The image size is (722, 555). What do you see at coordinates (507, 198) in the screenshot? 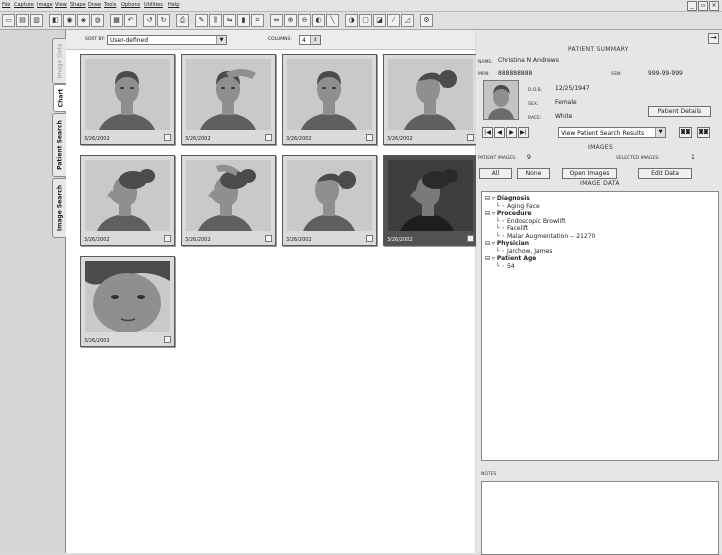
I see `tree-category: ⊟ ▿ Diagnosis` at bounding box center [507, 198].